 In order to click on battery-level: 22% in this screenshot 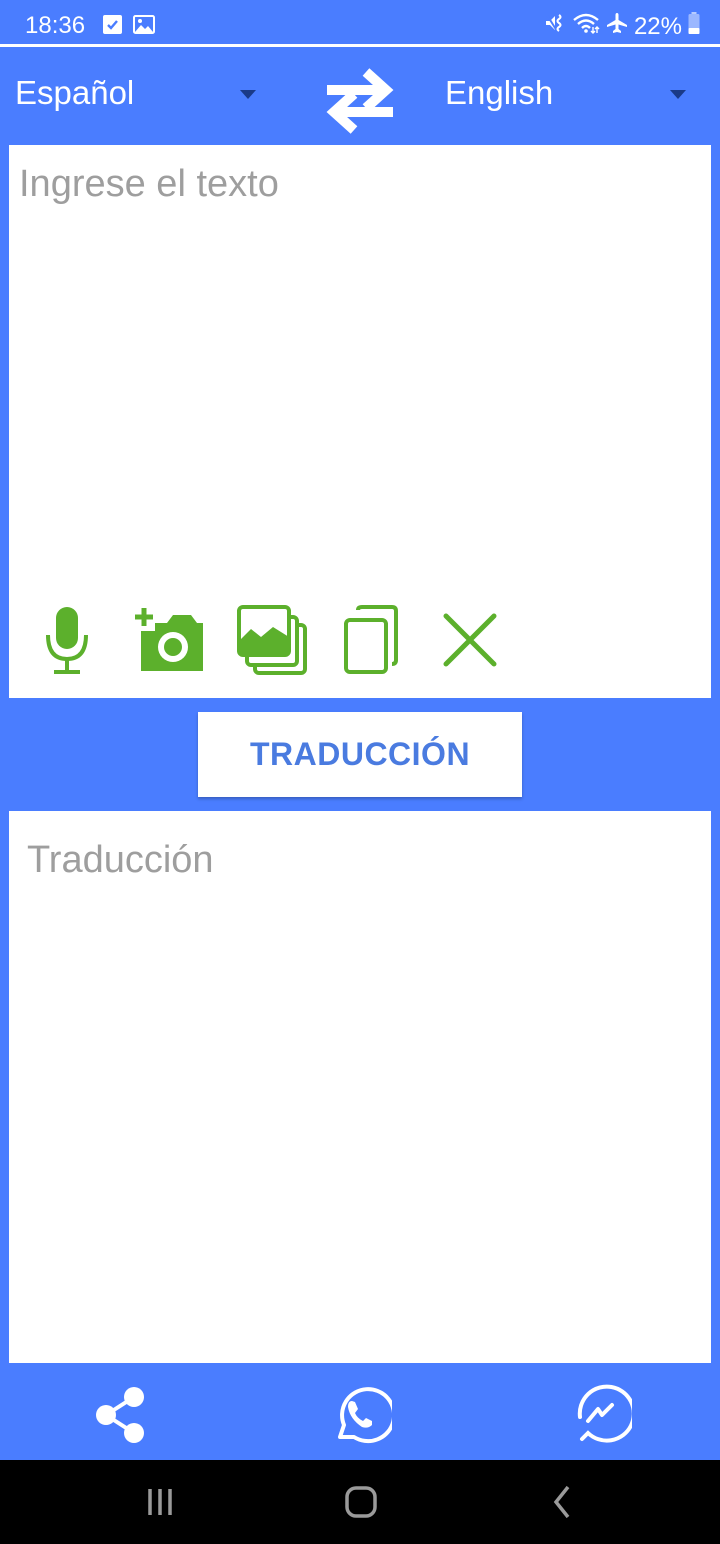, I will do `click(657, 26)`.